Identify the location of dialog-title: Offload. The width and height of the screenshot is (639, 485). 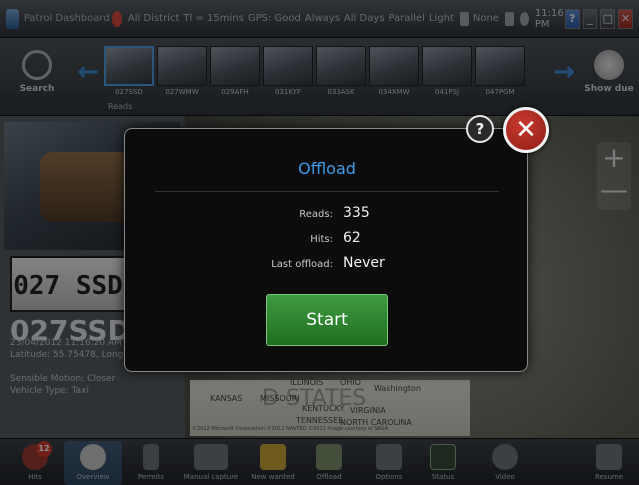
(327, 168).